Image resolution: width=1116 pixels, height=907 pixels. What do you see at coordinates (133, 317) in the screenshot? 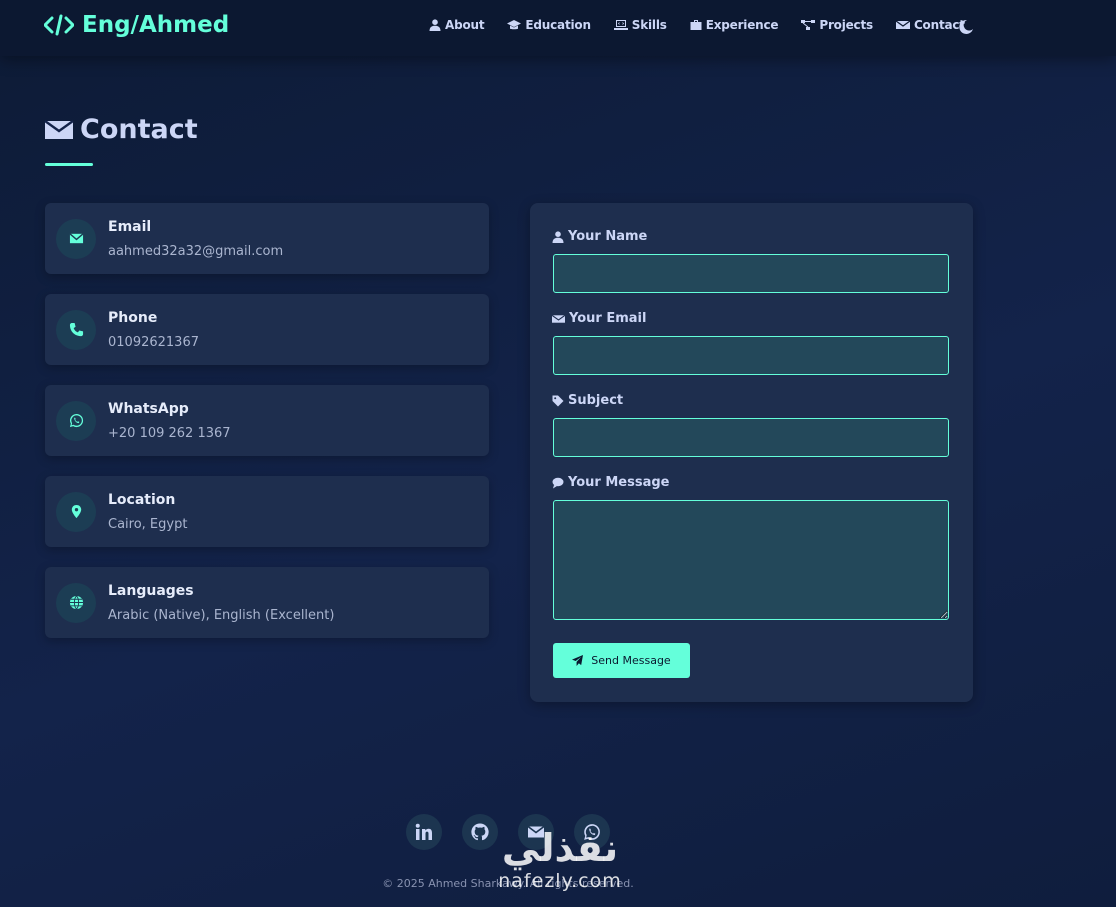
I see `info-label: Phone` at bounding box center [133, 317].